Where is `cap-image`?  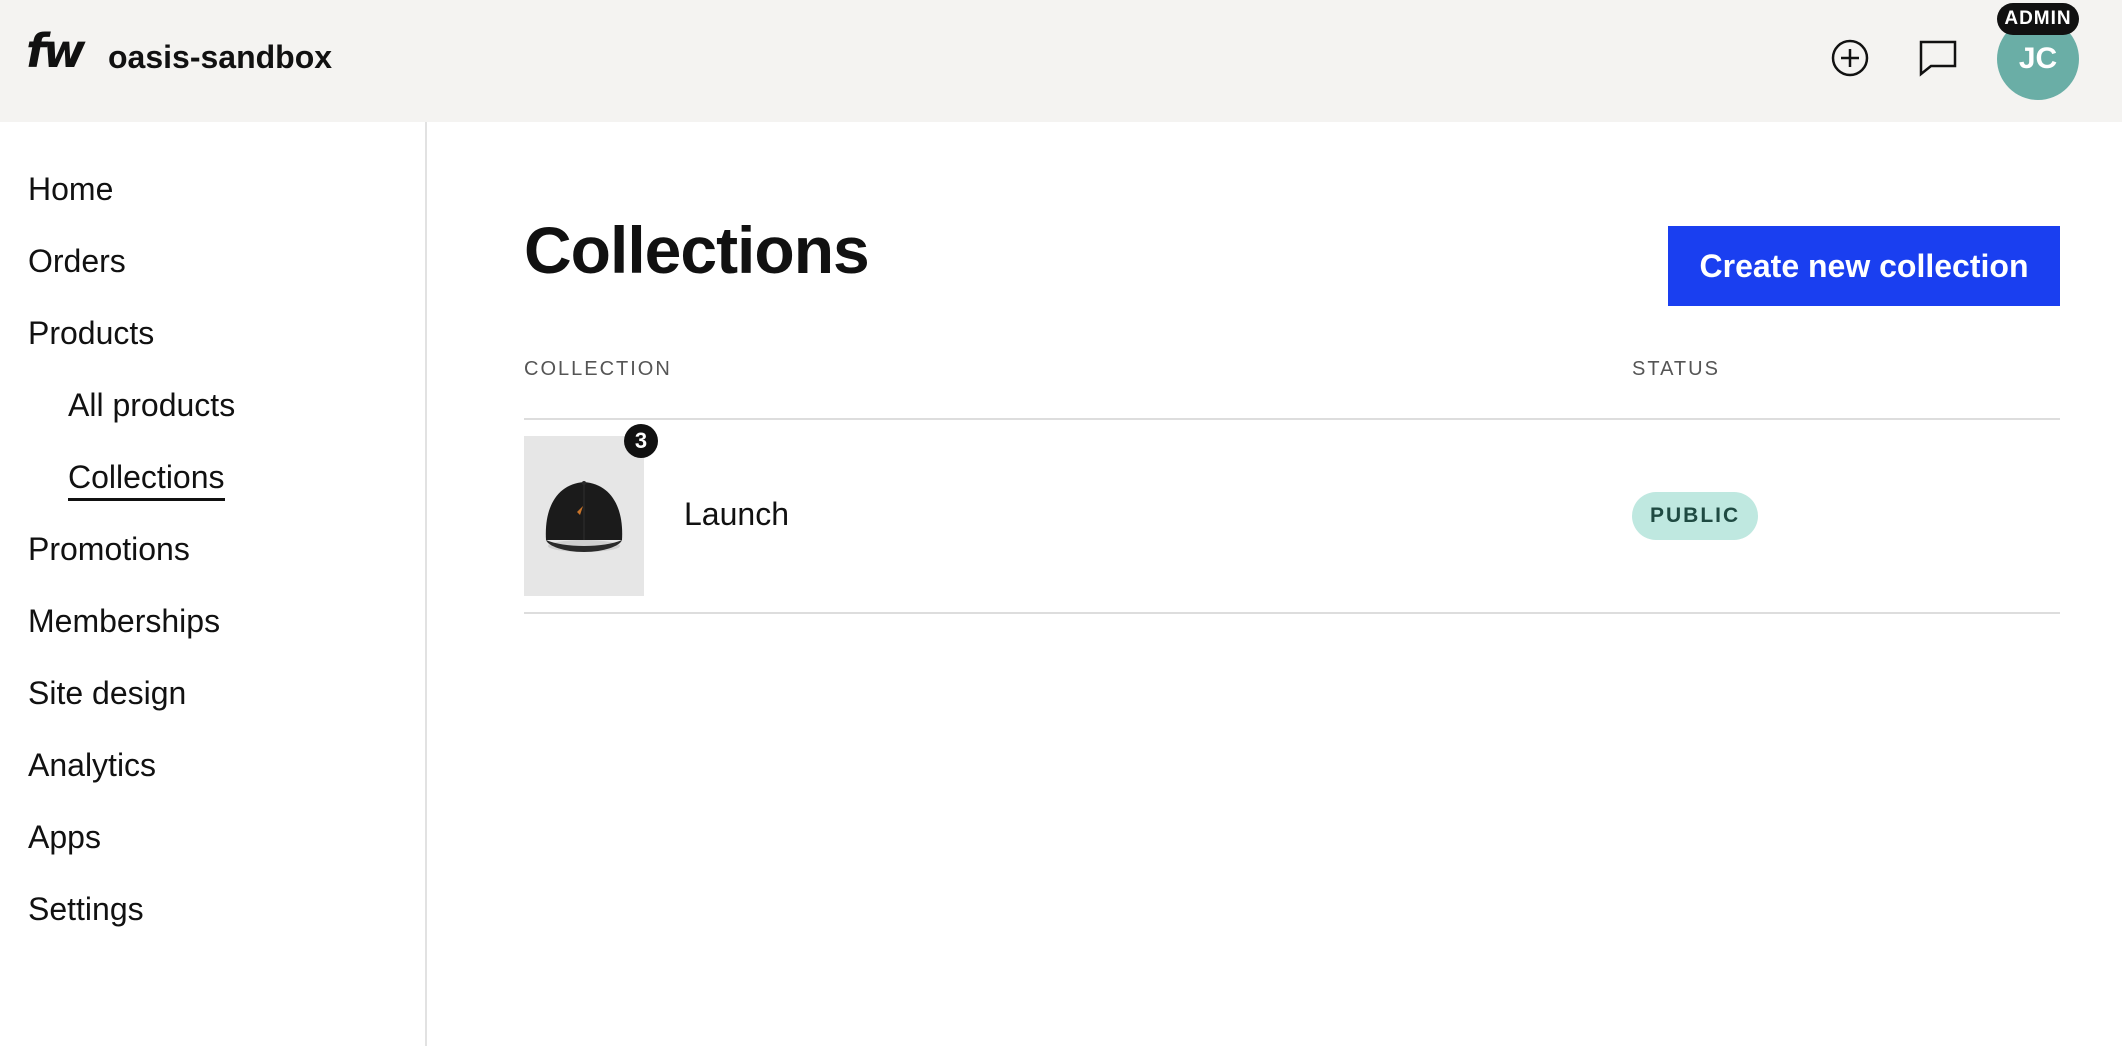 cap-image is located at coordinates (584, 516).